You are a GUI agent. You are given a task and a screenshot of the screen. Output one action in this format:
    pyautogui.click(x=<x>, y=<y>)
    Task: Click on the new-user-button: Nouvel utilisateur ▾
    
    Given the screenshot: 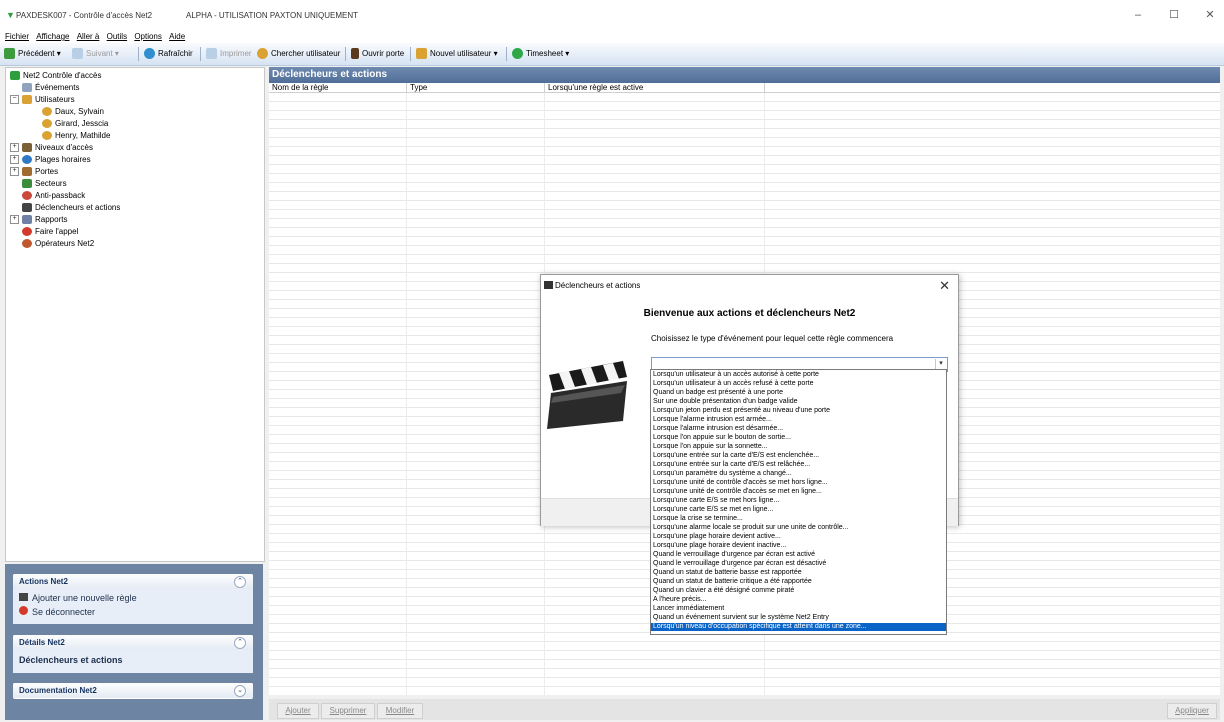 What is the action you would take?
    pyautogui.click(x=457, y=54)
    